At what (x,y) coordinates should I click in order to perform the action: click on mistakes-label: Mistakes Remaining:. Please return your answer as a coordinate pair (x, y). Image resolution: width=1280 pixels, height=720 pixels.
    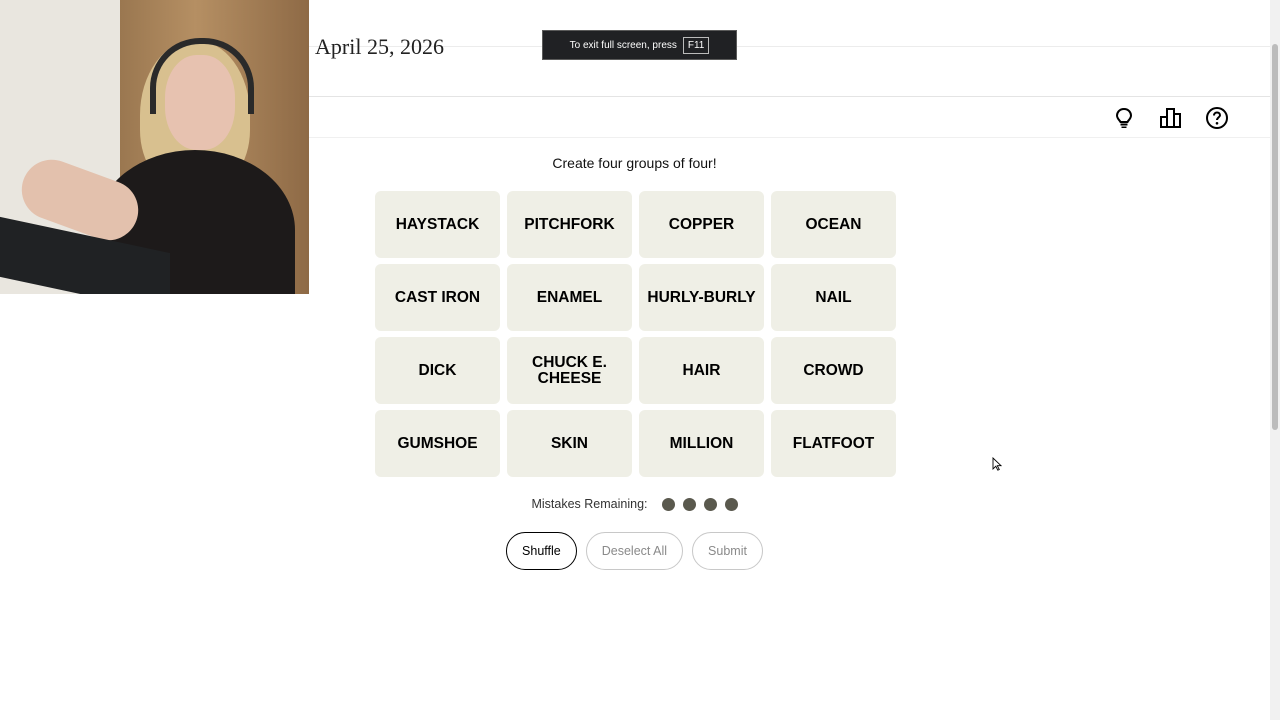
    Looking at the image, I should click on (589, 504).